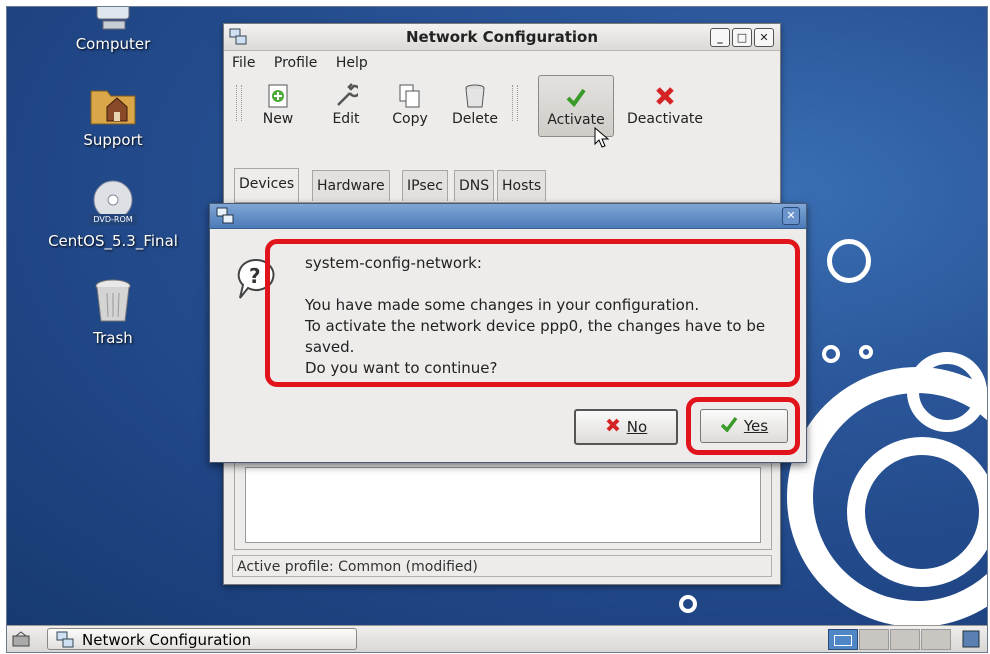  I want to click on desktop-icon-trash: Trash, so click(113, 312).